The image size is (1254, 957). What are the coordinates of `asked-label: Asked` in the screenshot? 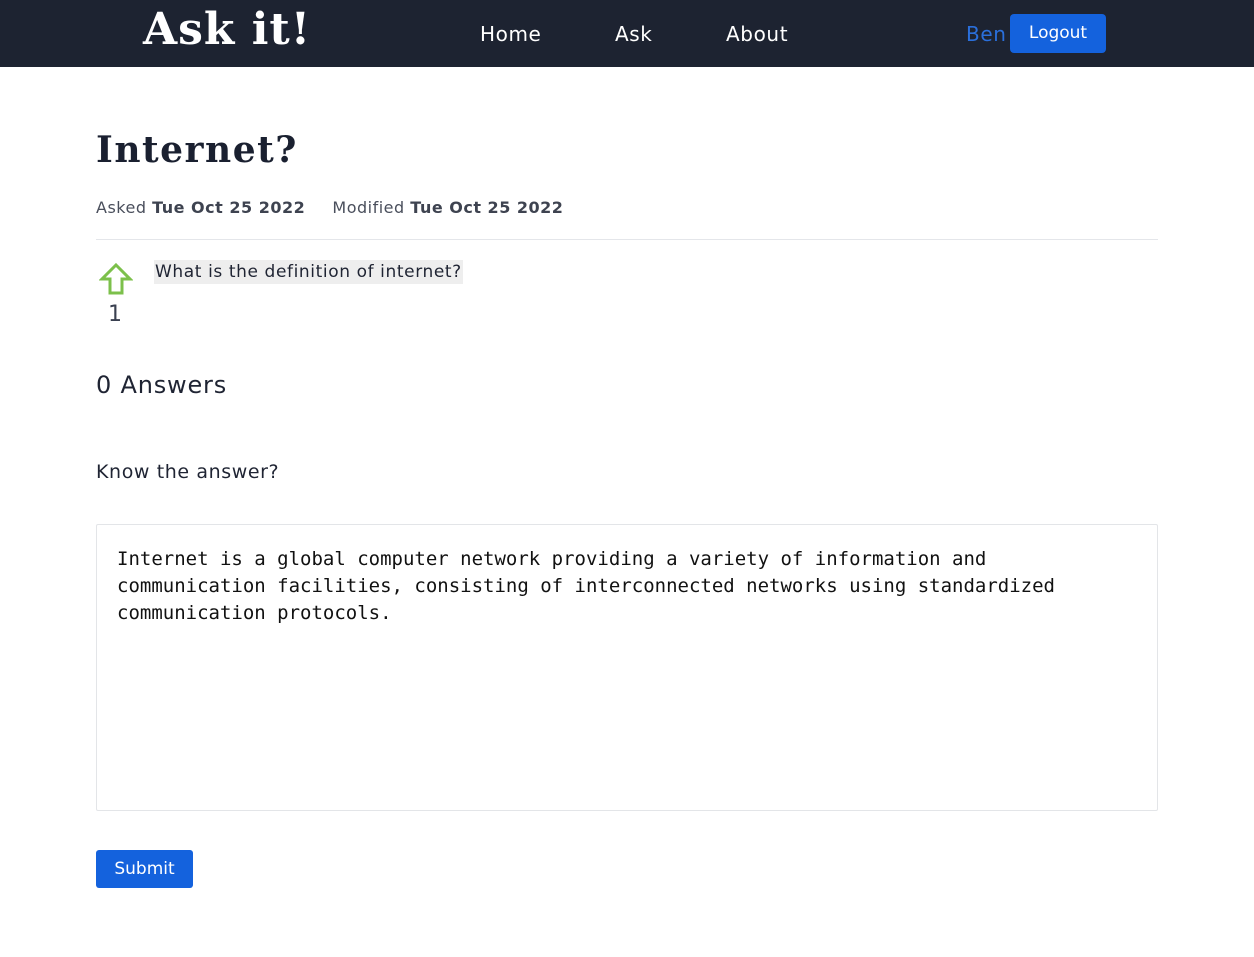 It's located at (121, 207).